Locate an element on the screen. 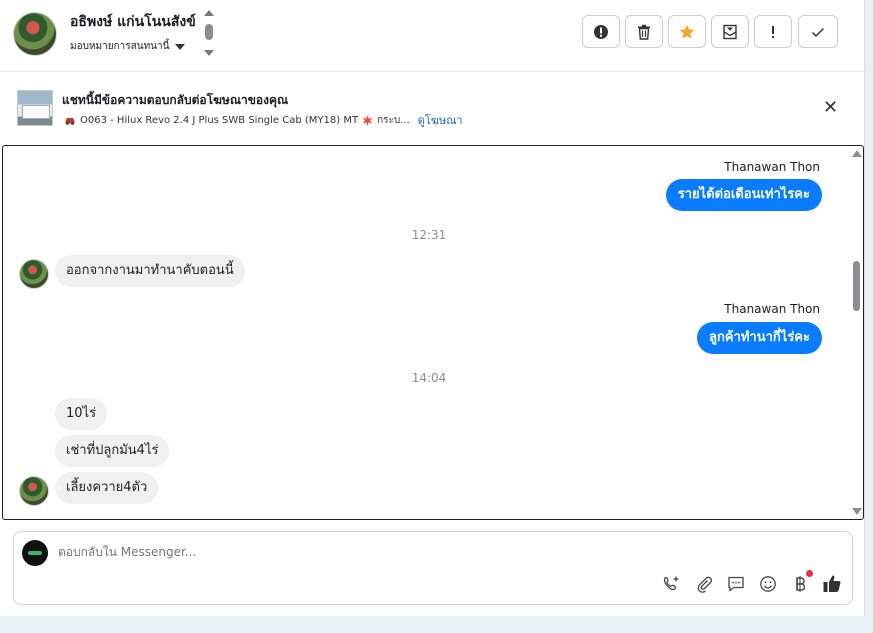 Image resolution: width=873 pixels, height=633 pixels. star-icon is located at coordinates (687, 31).